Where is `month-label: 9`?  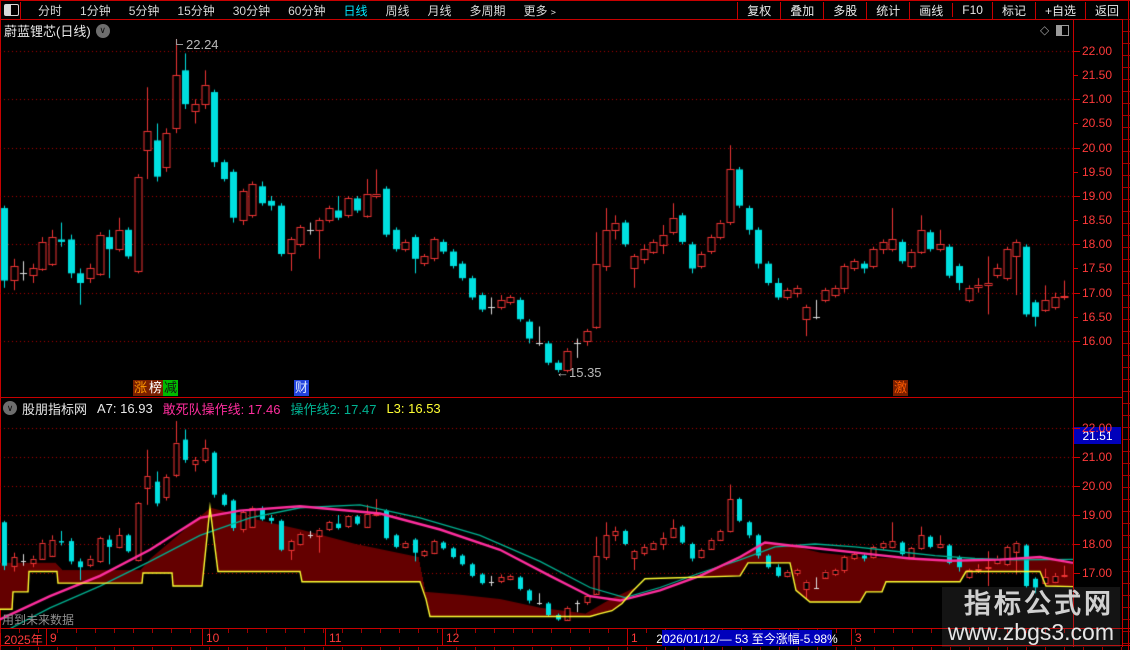 month-label: 9 is located at coordinates (53, 638).